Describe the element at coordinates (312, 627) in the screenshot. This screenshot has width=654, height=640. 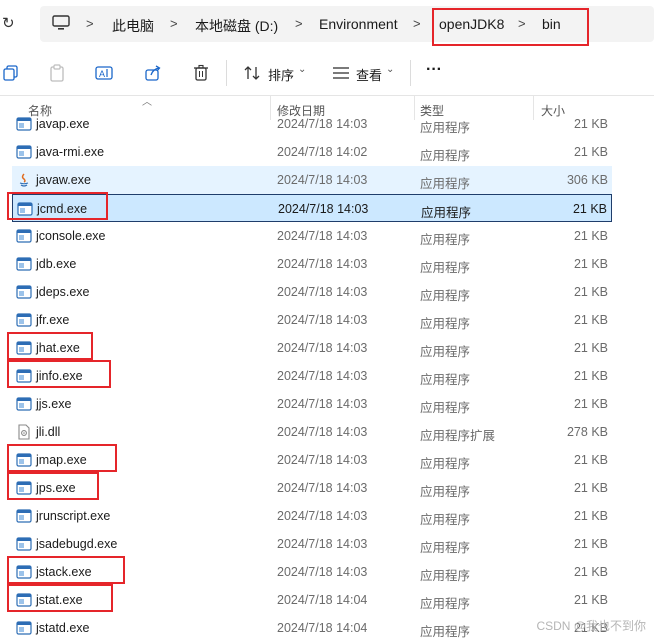
I see `file-row: jstatd.exe 2024/7/18 14:04 应用程序 21 KB` at that location.